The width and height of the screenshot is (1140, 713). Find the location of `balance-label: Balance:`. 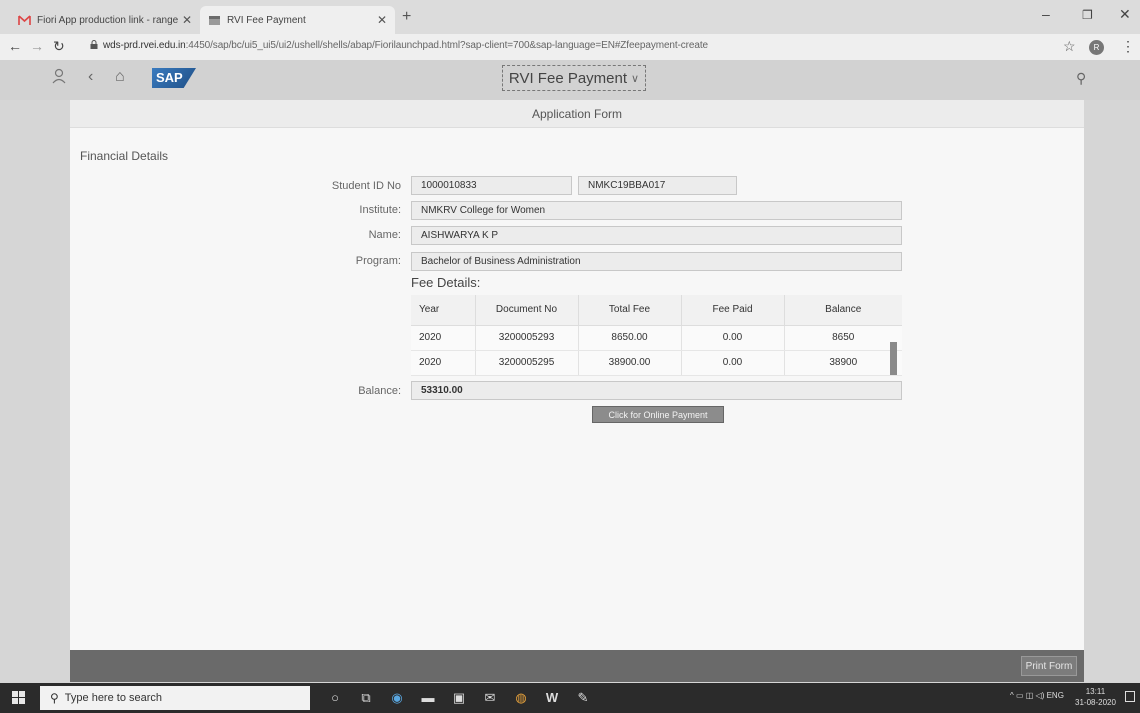

balance-label: Balance: is located at coordinates (379, 391).